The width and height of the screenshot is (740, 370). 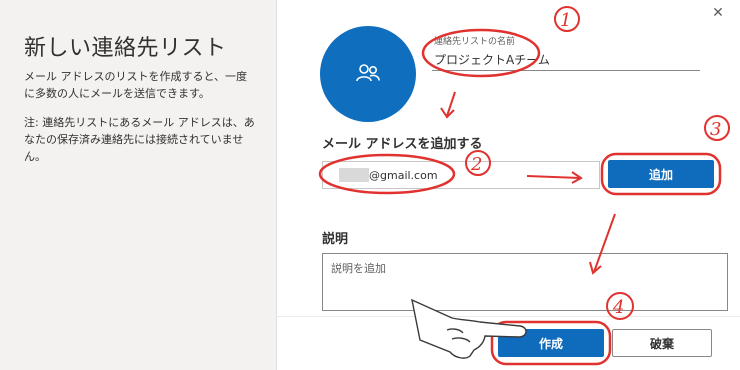 What do you see at coordinates (662, 343) in the screenshot?
I see `discard-button: 破棄` at bounding box center [662, 343].